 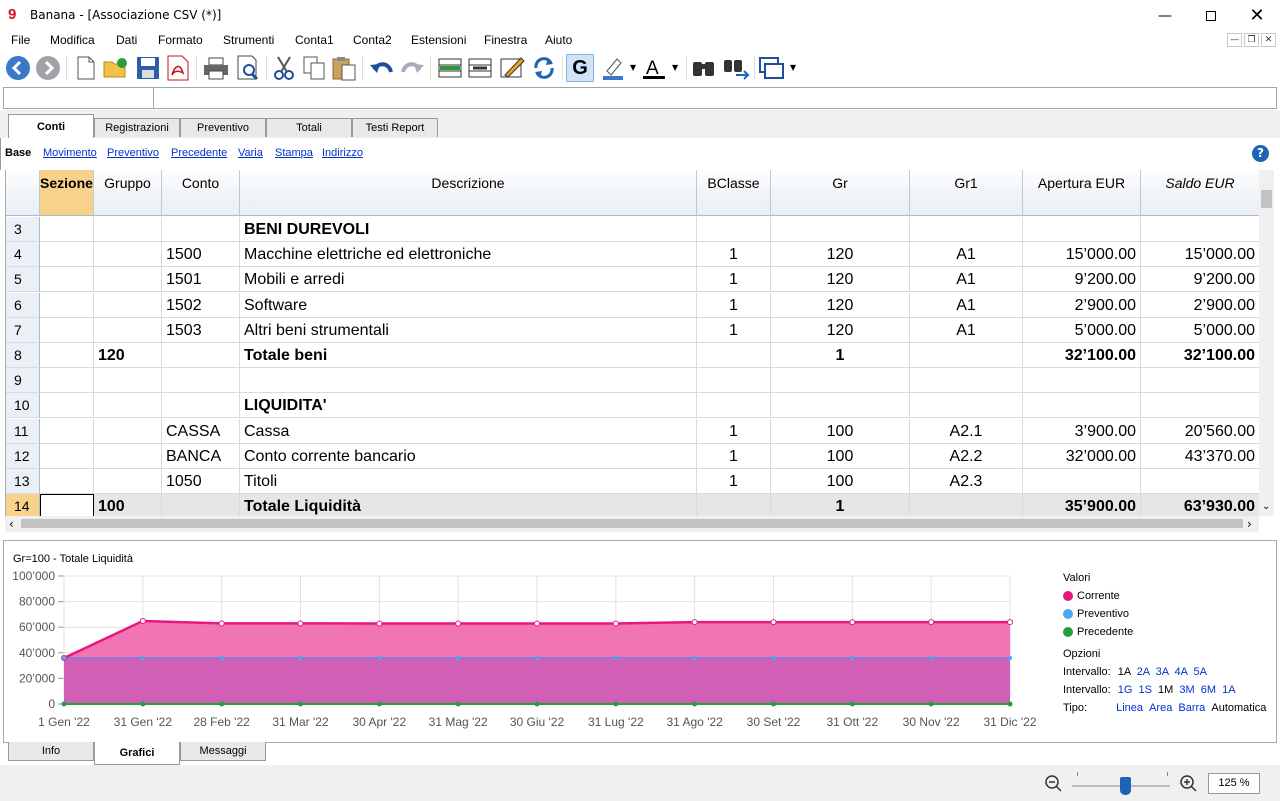 What do you see at coordinates (468, 431) in the screenshot?
I see `cell-desc: Cassa` at bounding box center [468, 431].